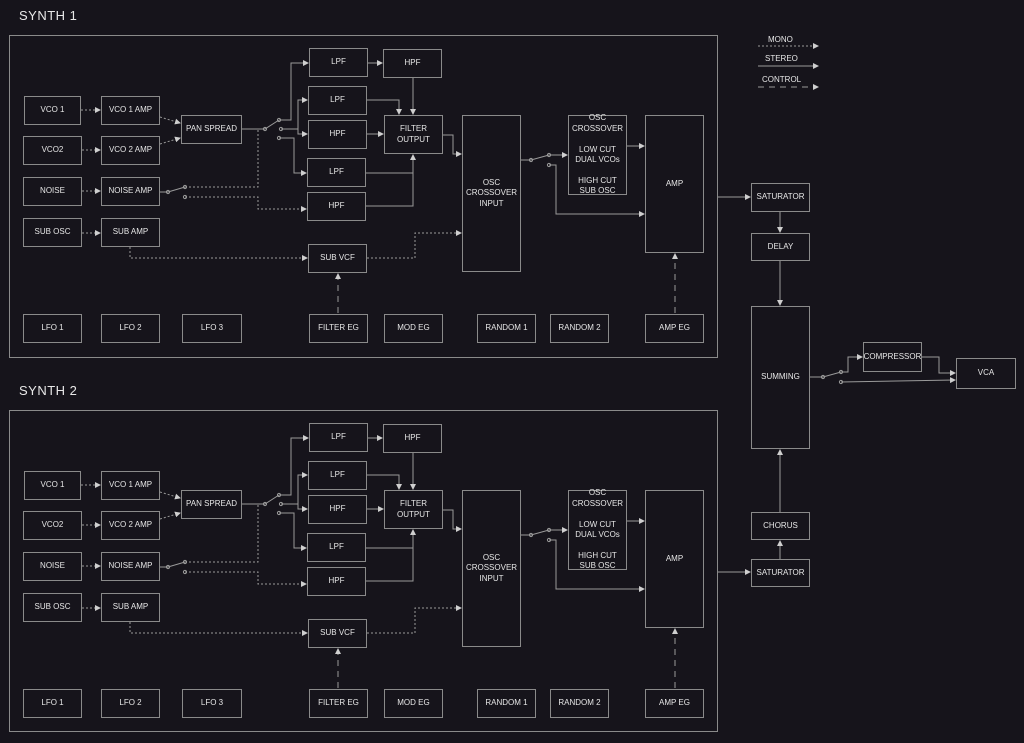 The width and height of the screenshot is (1024, 743). What do you see at coordinates (52, 110) in the screenshot?
I see `synth1-vco1: VCO 1` at bounding box center [52, 110].